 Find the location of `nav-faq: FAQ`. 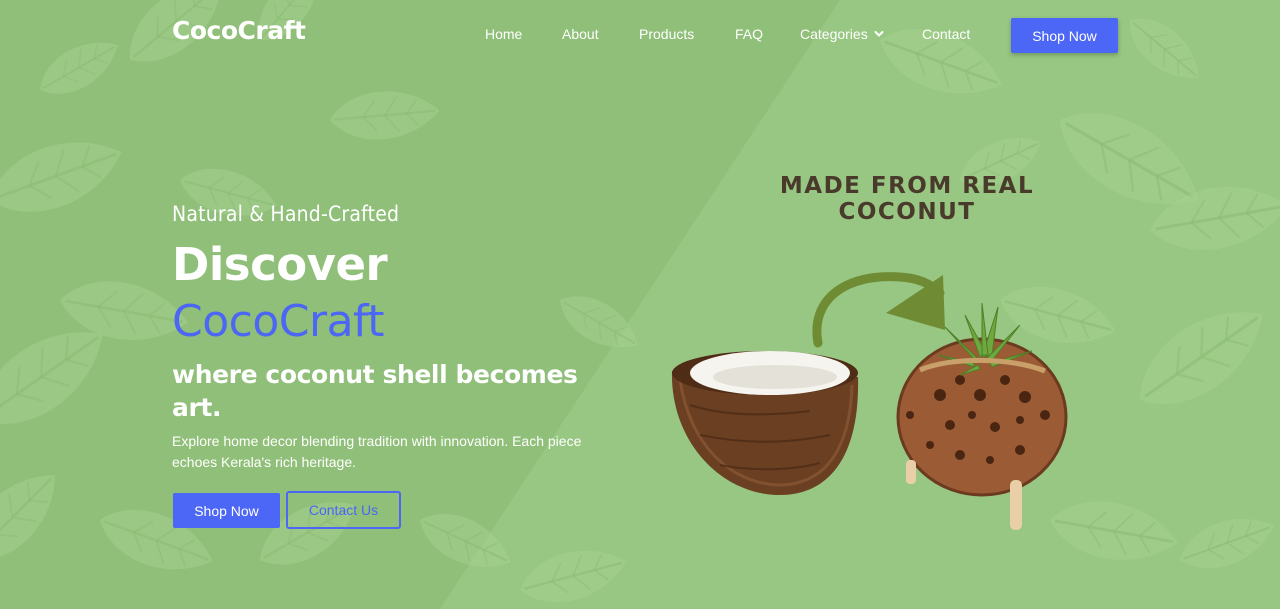

nav-faq: FAQ is located at coordinates (749, 34).